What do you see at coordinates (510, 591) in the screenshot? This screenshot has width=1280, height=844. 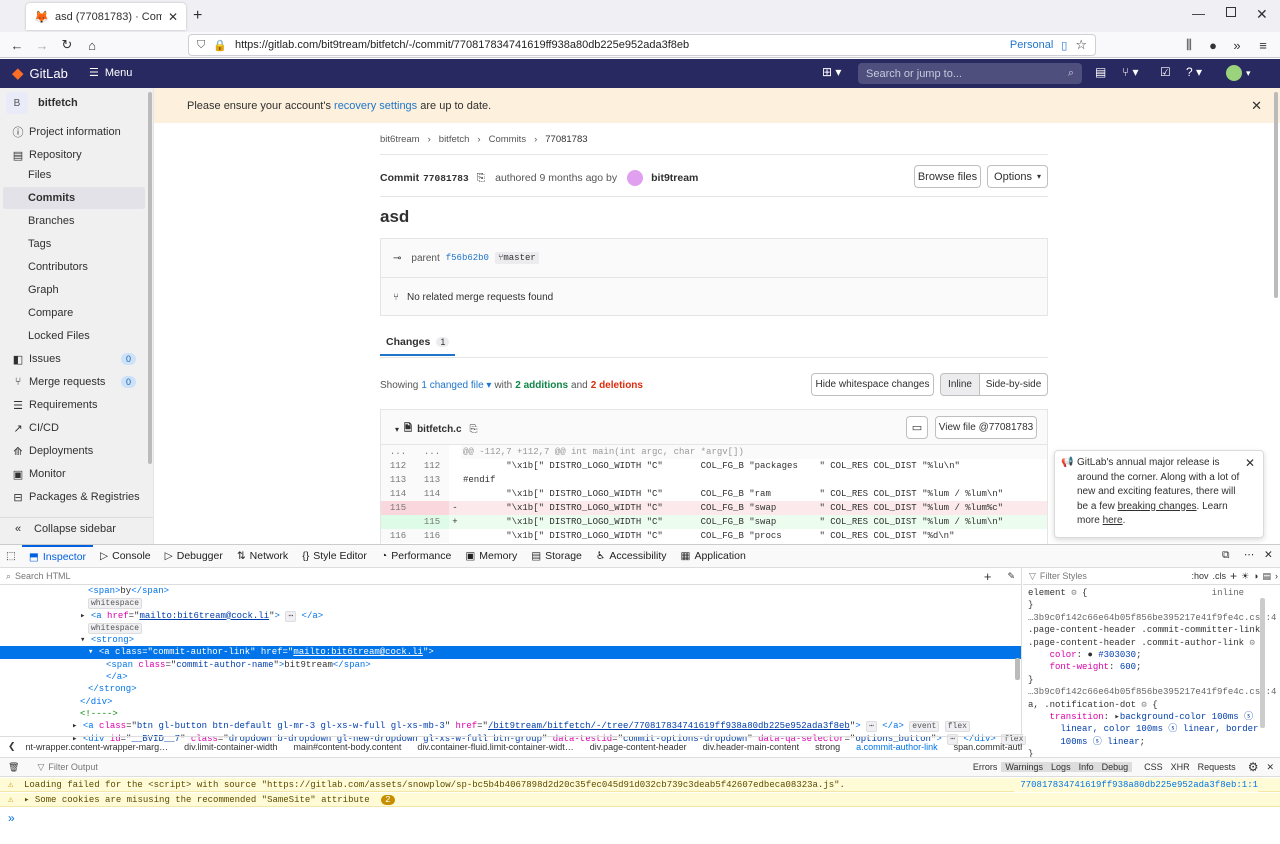 I see `markup-node: <span>by</span>` at bounding box center [510, 591].